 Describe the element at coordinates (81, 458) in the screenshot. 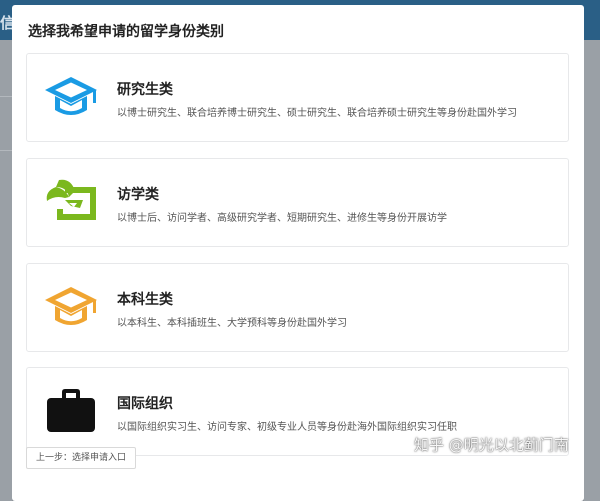

I see `back-button: 上一步：选择申请入口` at that location.